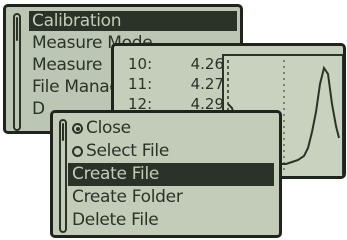  I want to click on option-label: Close, so click(108, 128).